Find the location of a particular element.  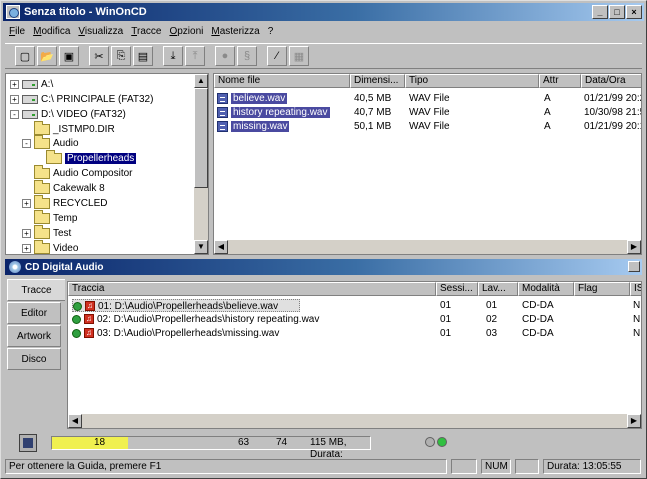

menu-help: ? is located at coordinates (271, 31).